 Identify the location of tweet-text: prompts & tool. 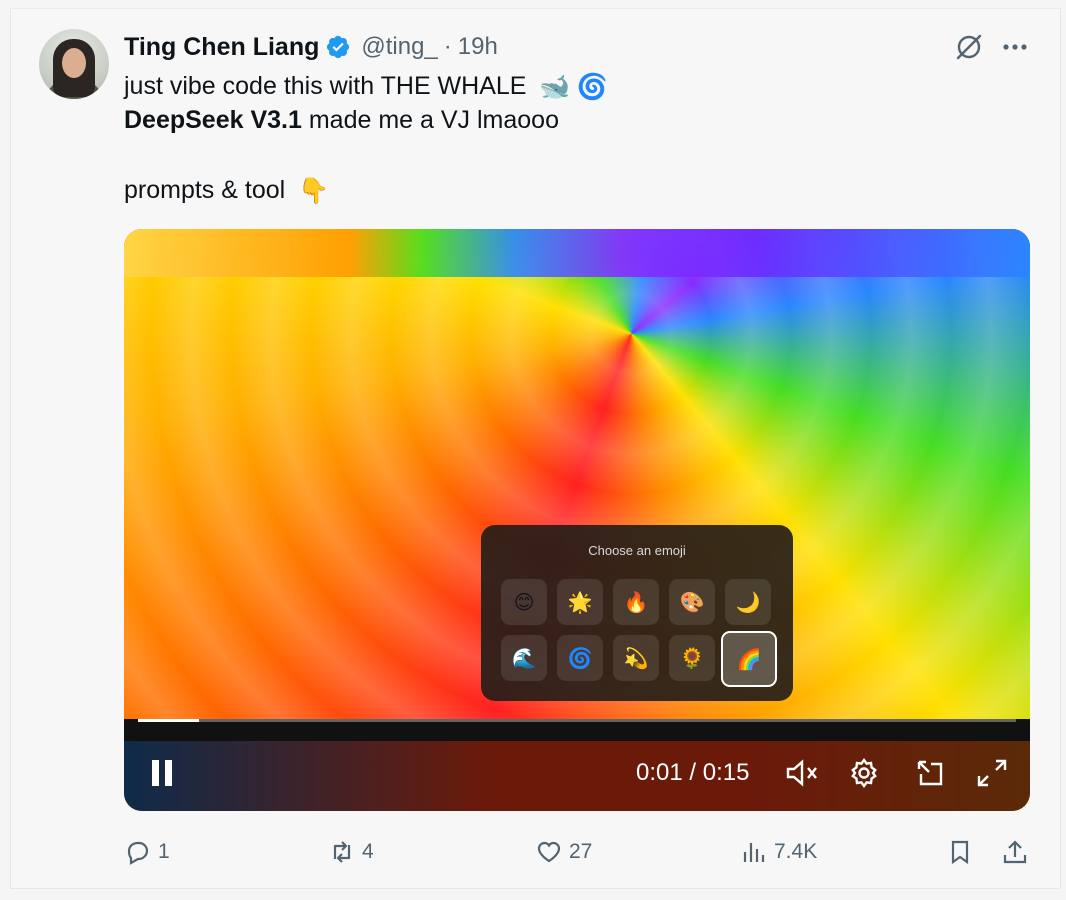
(205, 190).